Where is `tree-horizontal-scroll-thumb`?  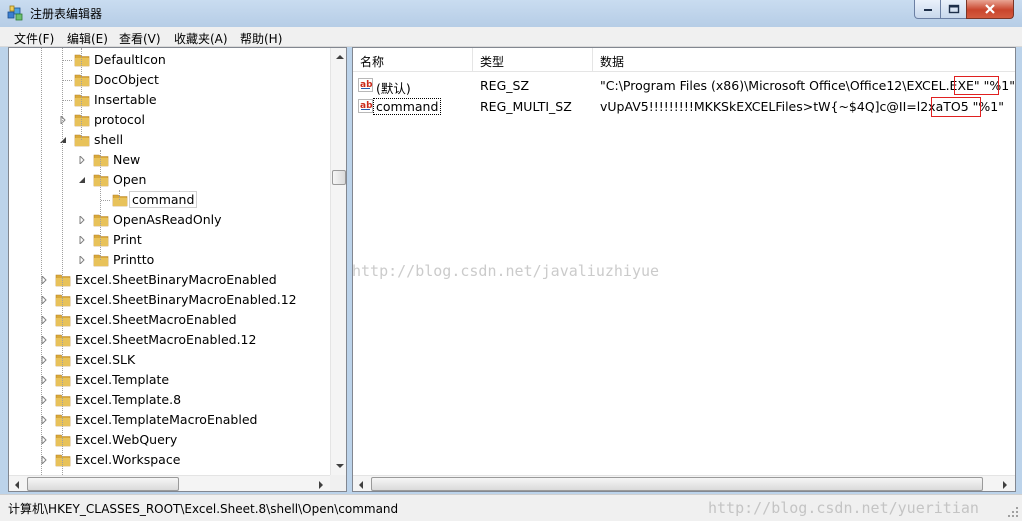 tree-horizontal-scroll-thumb is located at coordinates (103, 484).